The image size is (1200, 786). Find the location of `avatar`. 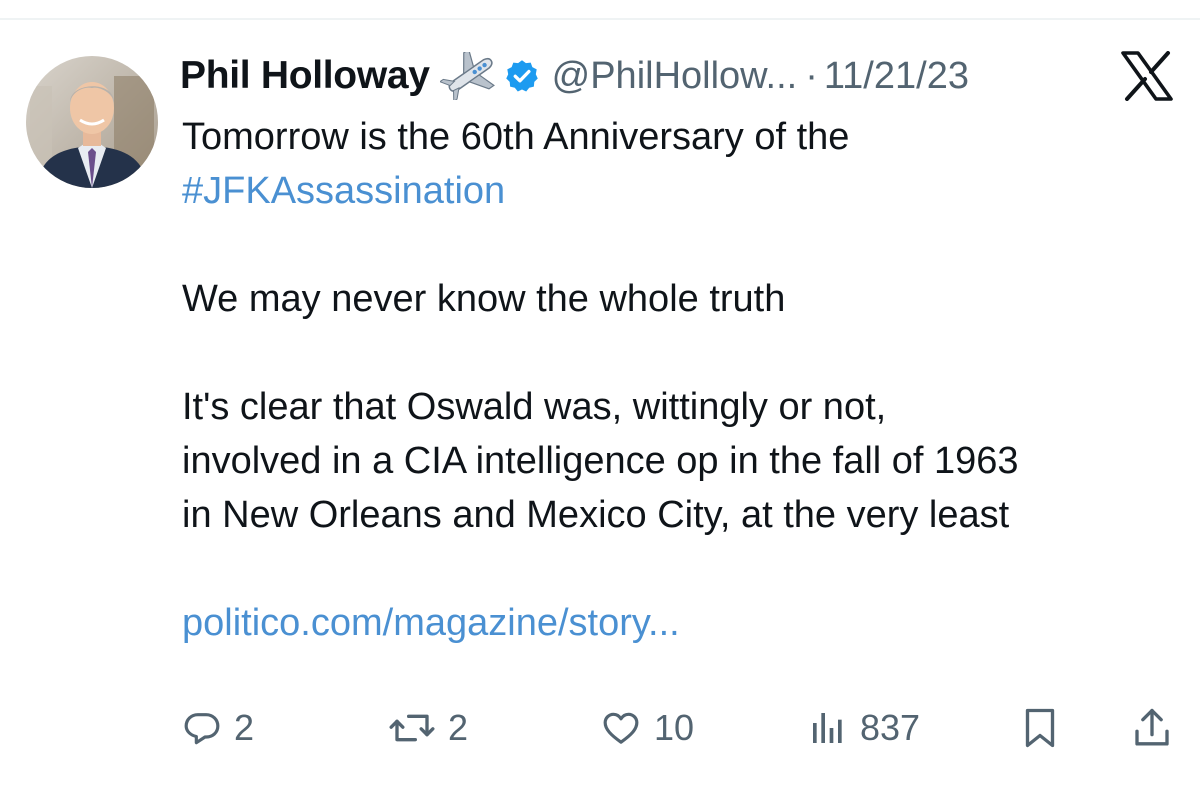

avatar is located at coordinates (92, 122).